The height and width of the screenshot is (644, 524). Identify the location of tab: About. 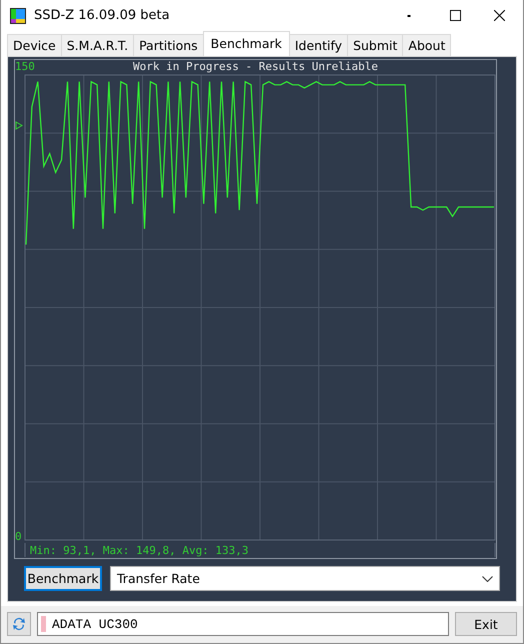
(427, 45).